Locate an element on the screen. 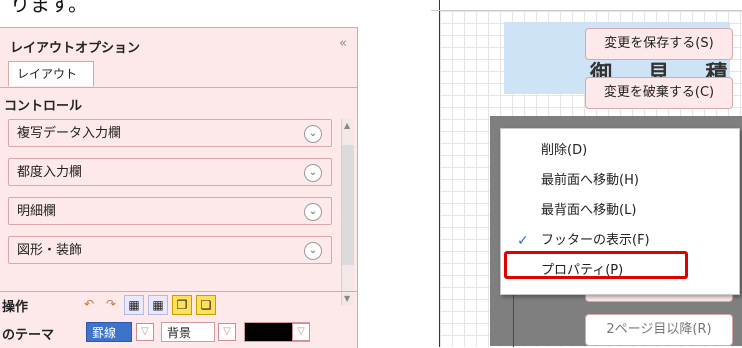 The height and width of the screenshot is (348, 742). save-changes-button: 変更を保存する(S) is located at coordinates (659, 44).